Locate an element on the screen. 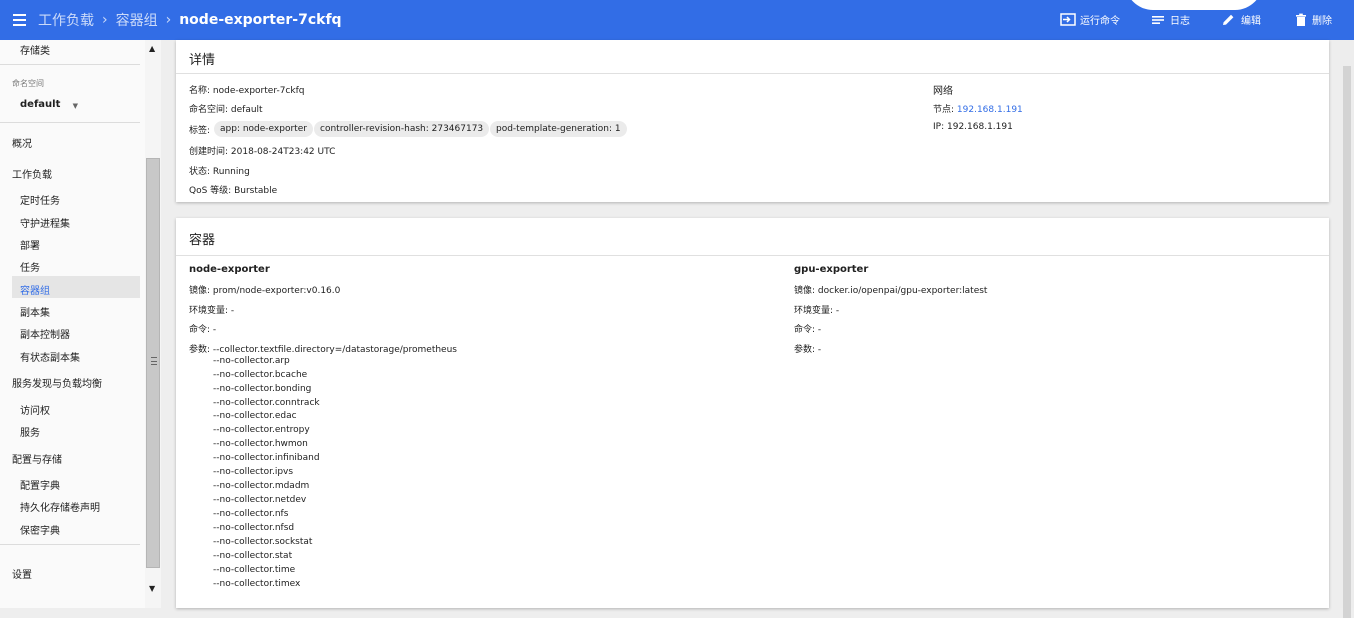  labels-label: 标签: is located at coordinates (200, 131).